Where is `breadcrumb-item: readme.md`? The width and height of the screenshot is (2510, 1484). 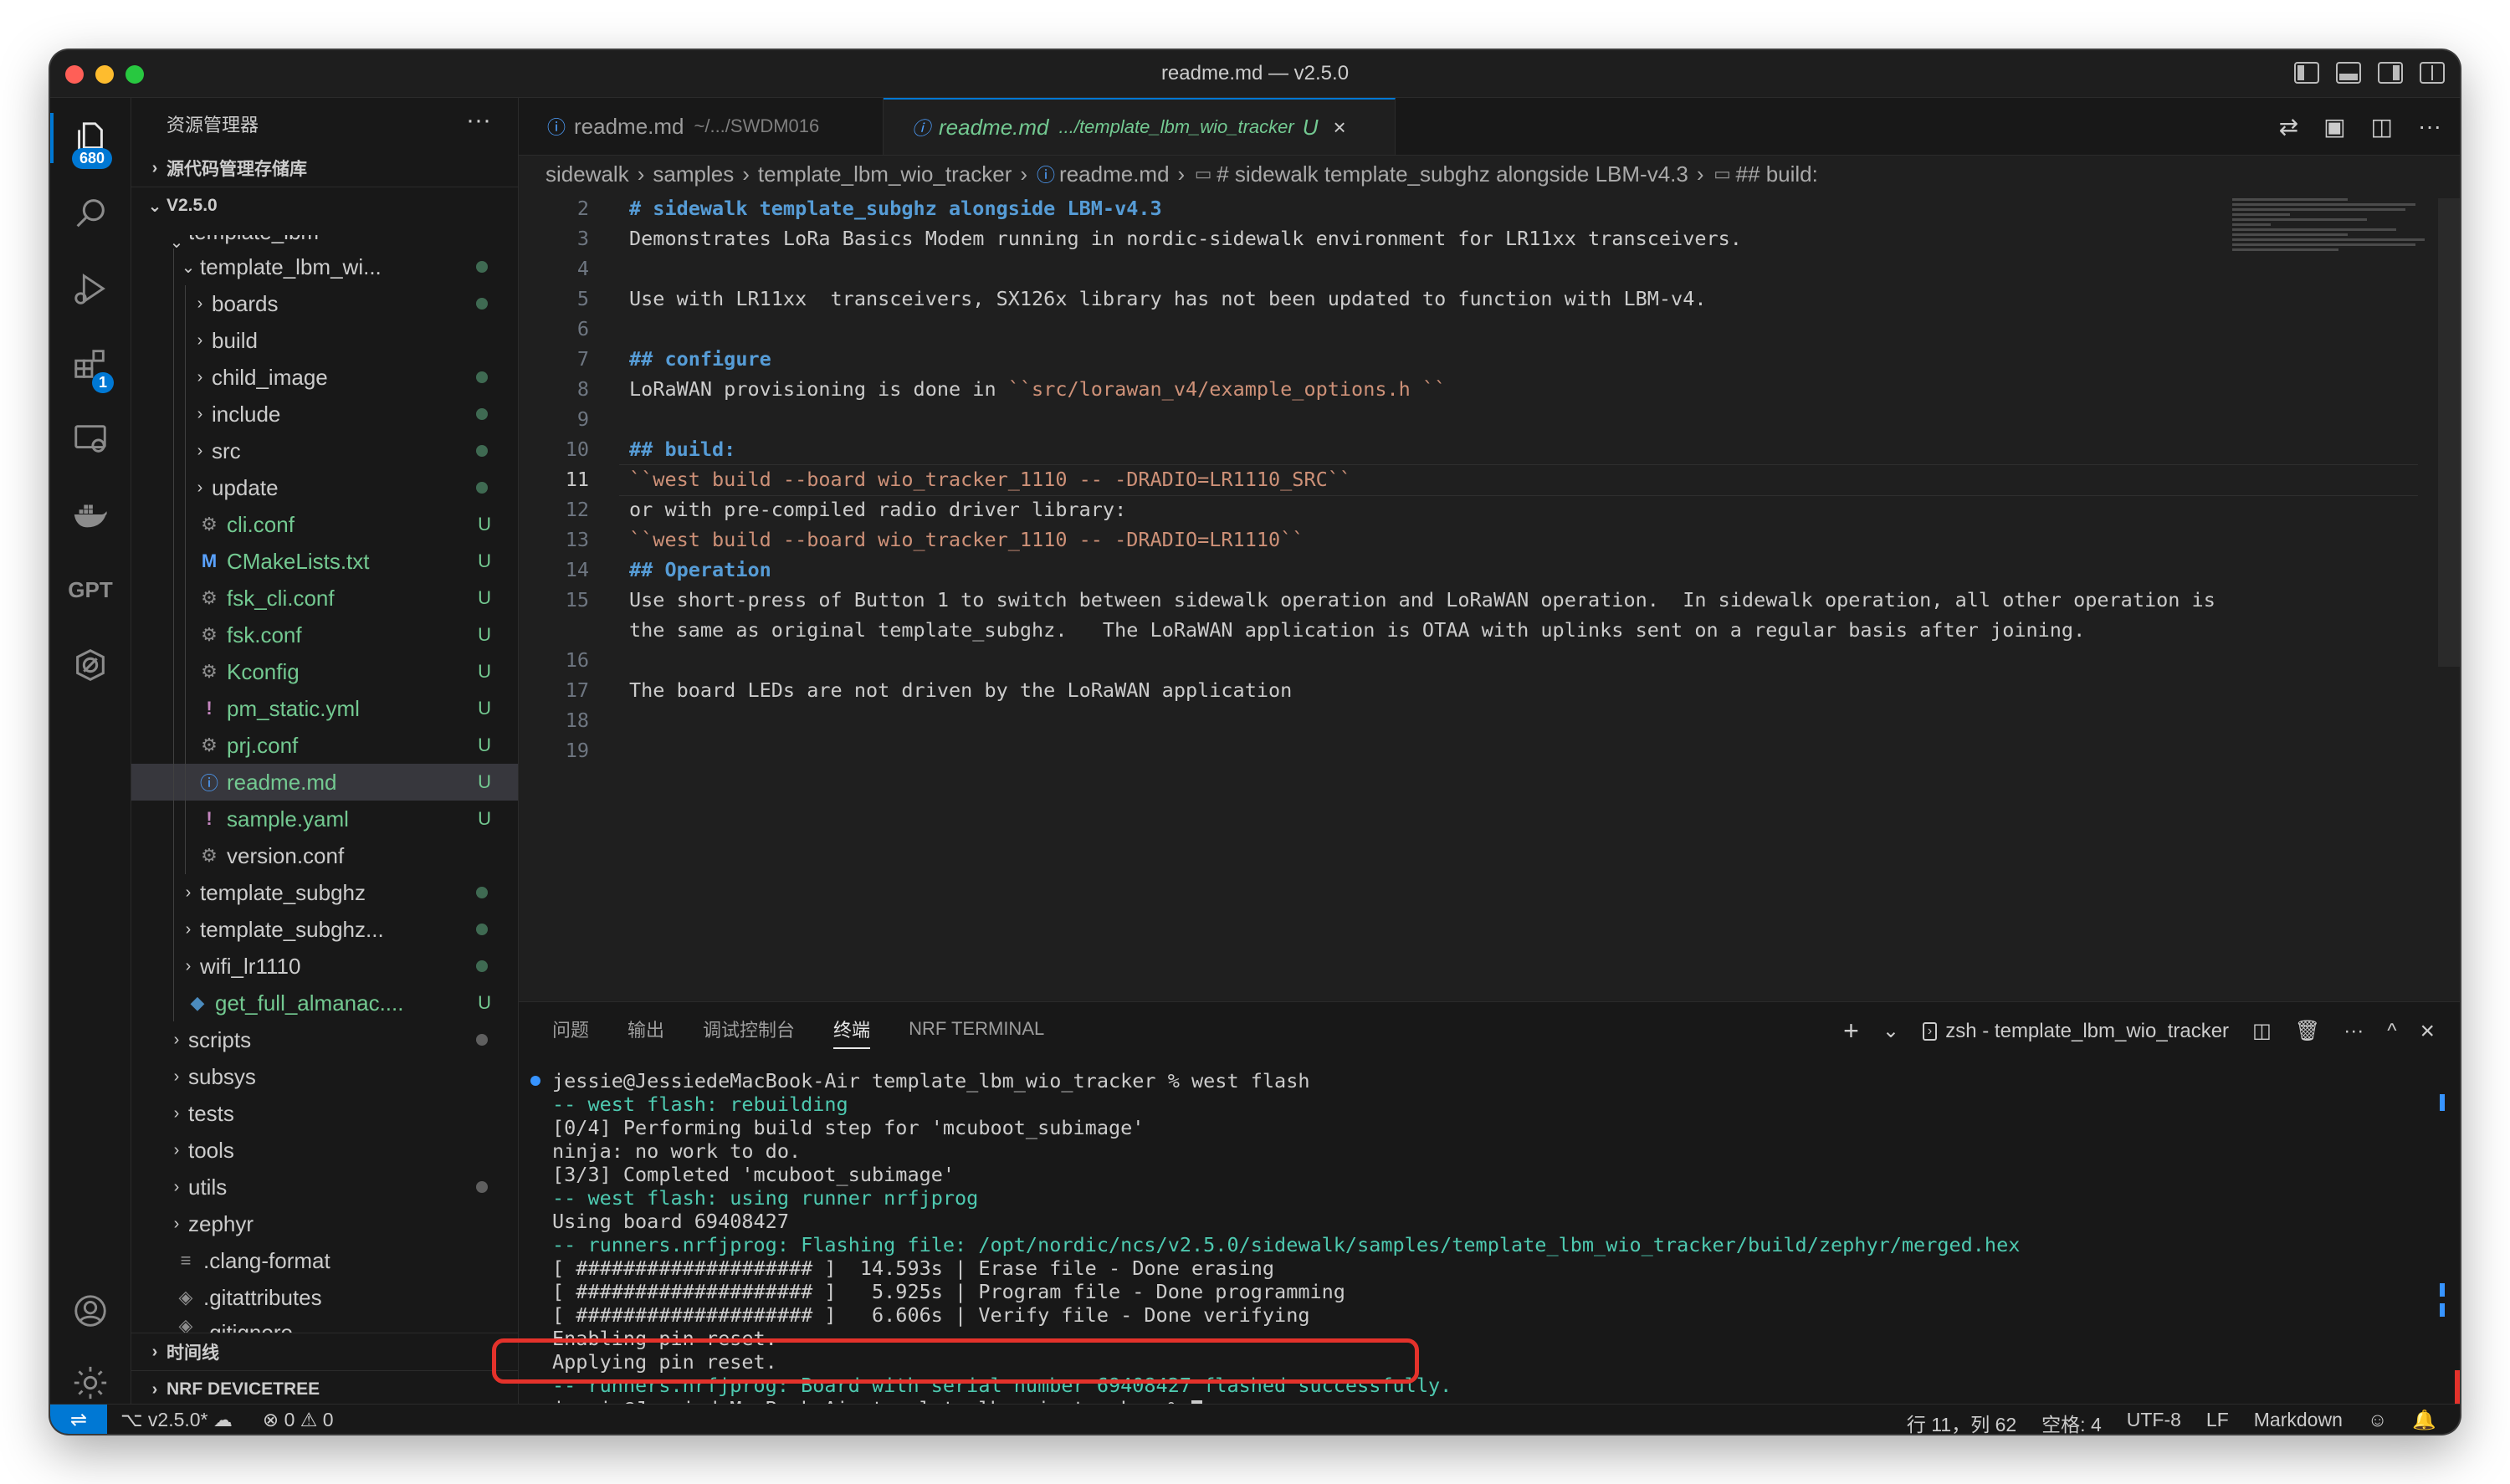 breadcrumb-item: readme.md is located at coordinates (1115, 174).